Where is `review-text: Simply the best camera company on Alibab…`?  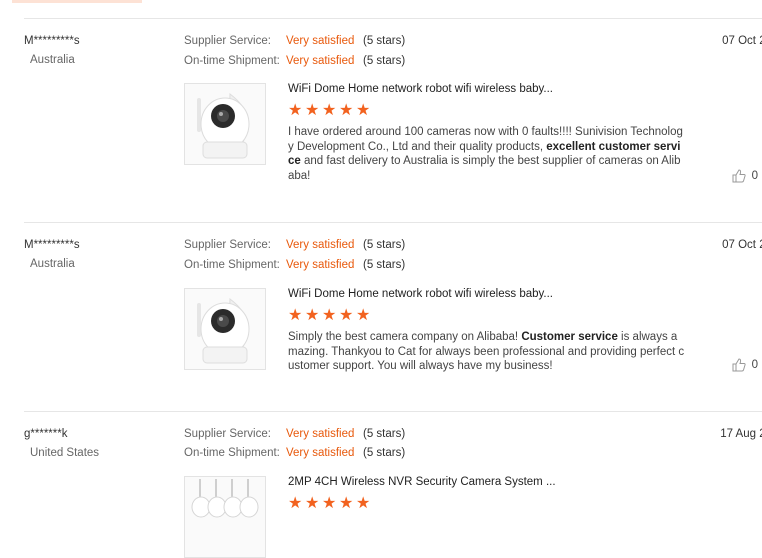 review-text: Simply the best camera company on Alibab… is located at coordinates (486, 351).